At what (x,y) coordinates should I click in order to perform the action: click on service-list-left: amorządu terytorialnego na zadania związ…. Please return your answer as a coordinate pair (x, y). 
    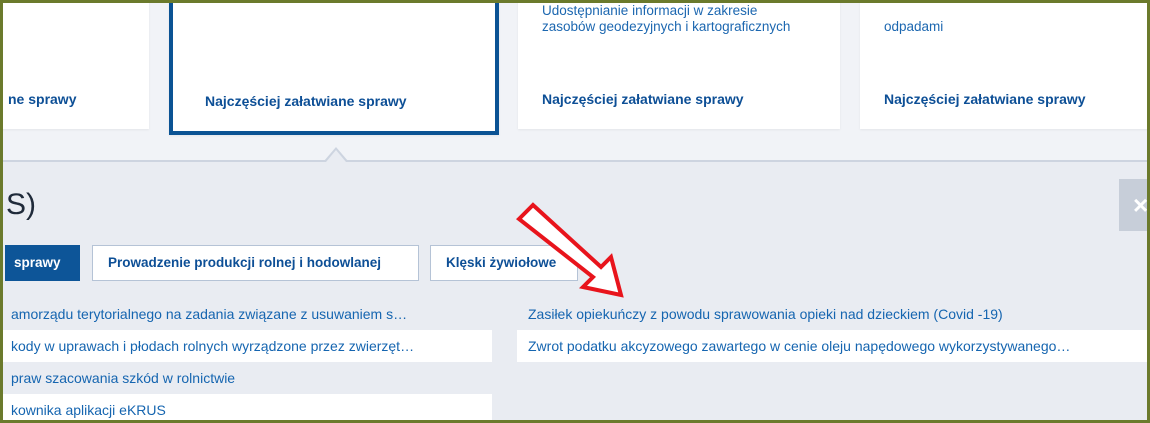
    Looking at the image, I should click on (247, 359).